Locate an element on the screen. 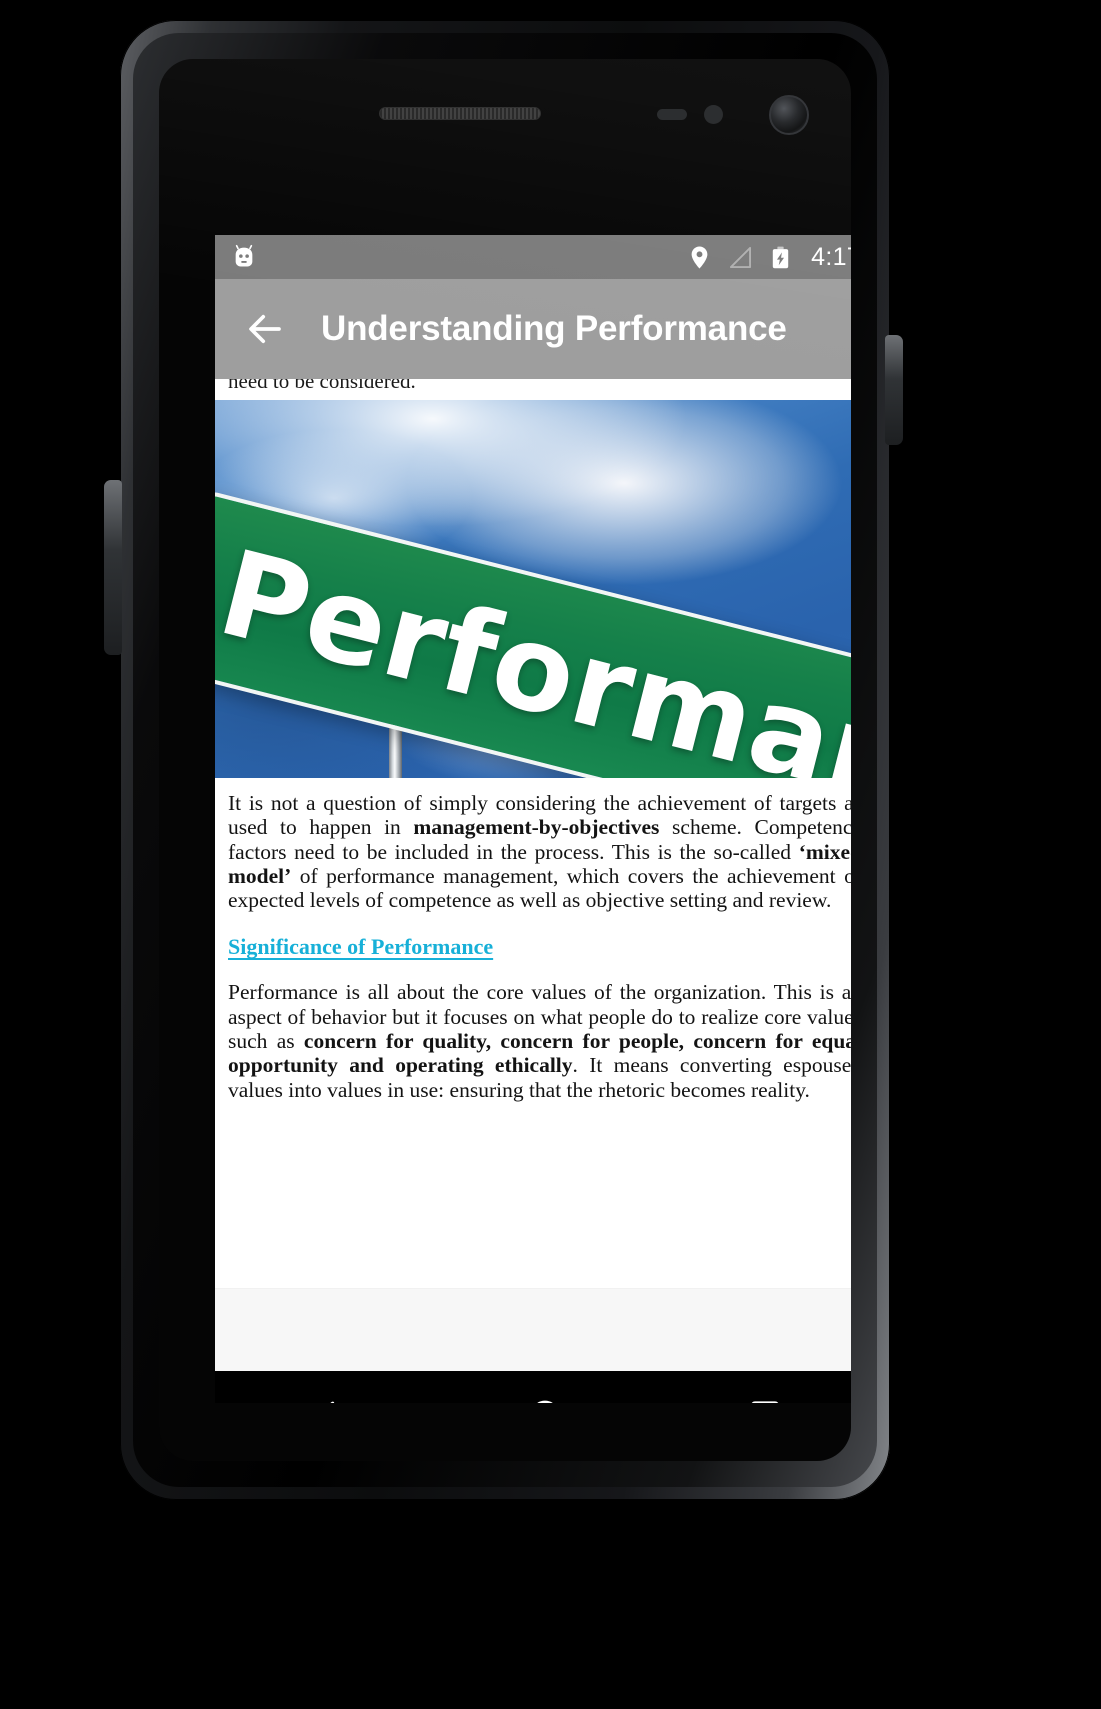 The image size is (1101, 1709). location-pin-icon is located at coordinates (699, 257).